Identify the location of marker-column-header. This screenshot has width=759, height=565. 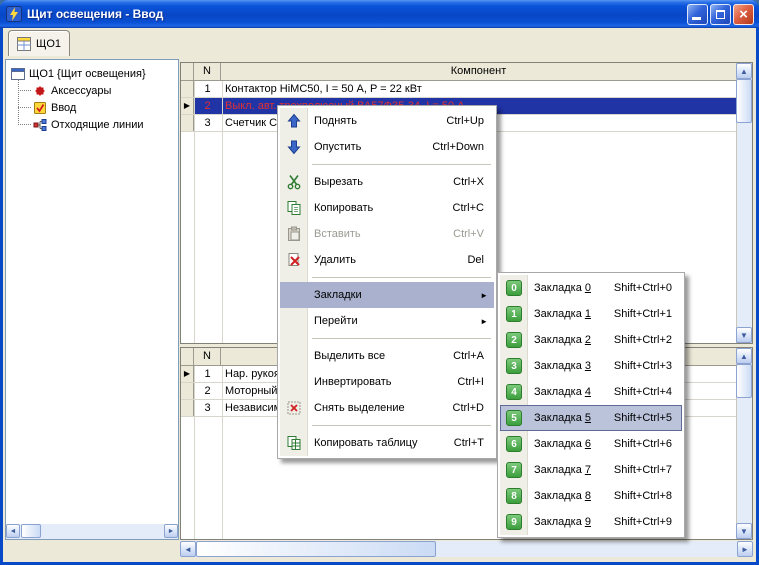
(187, 356).